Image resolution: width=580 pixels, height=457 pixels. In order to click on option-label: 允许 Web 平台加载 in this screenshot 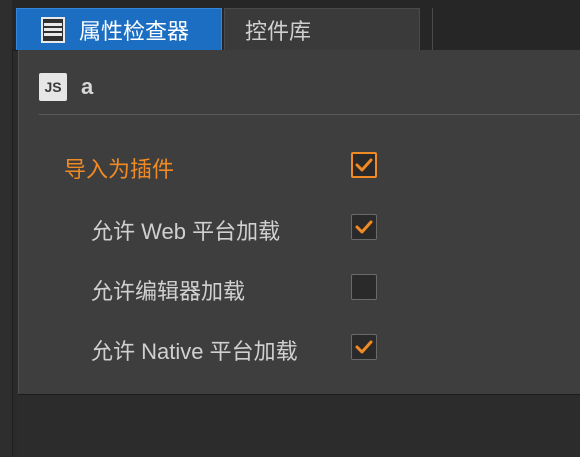, I will do `click(186, 231)`.